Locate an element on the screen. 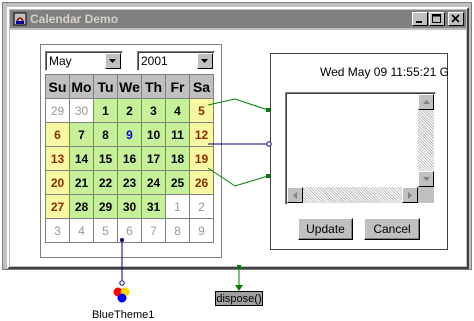 Image resolution: width=474 pixels, height=321 pixels. theme-bean-label: BlueTheme1 is located at coordinates (123, 315).